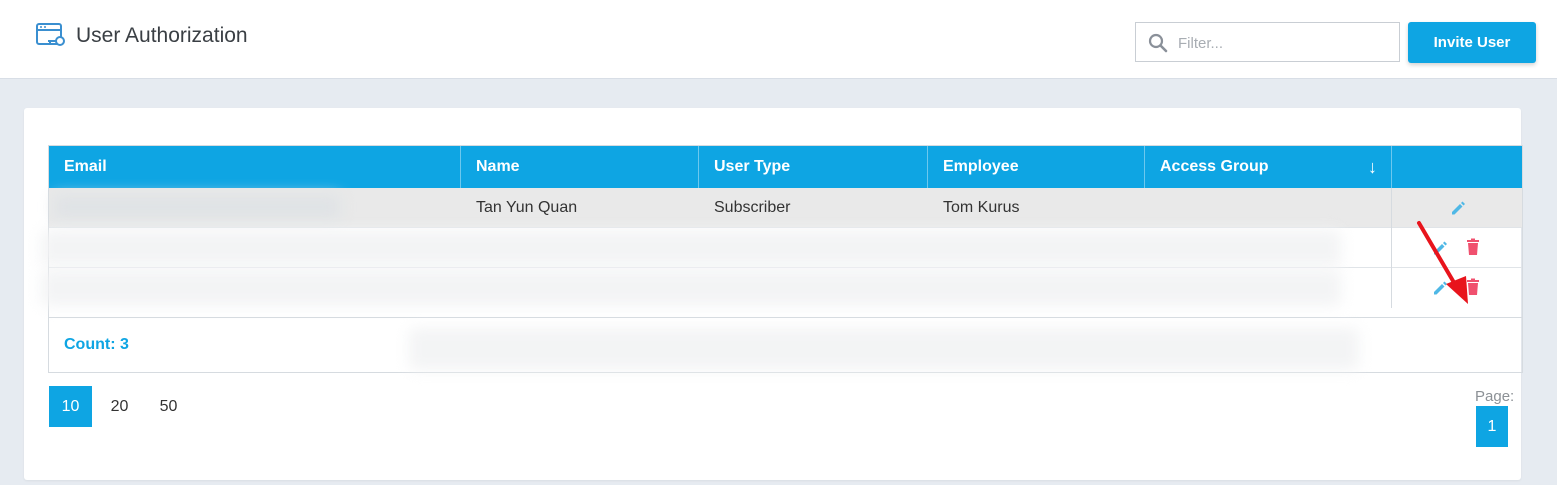  Describe the element at coordinates (119, 406) in the screenshot. I see `page-size-option: 20` at that location.